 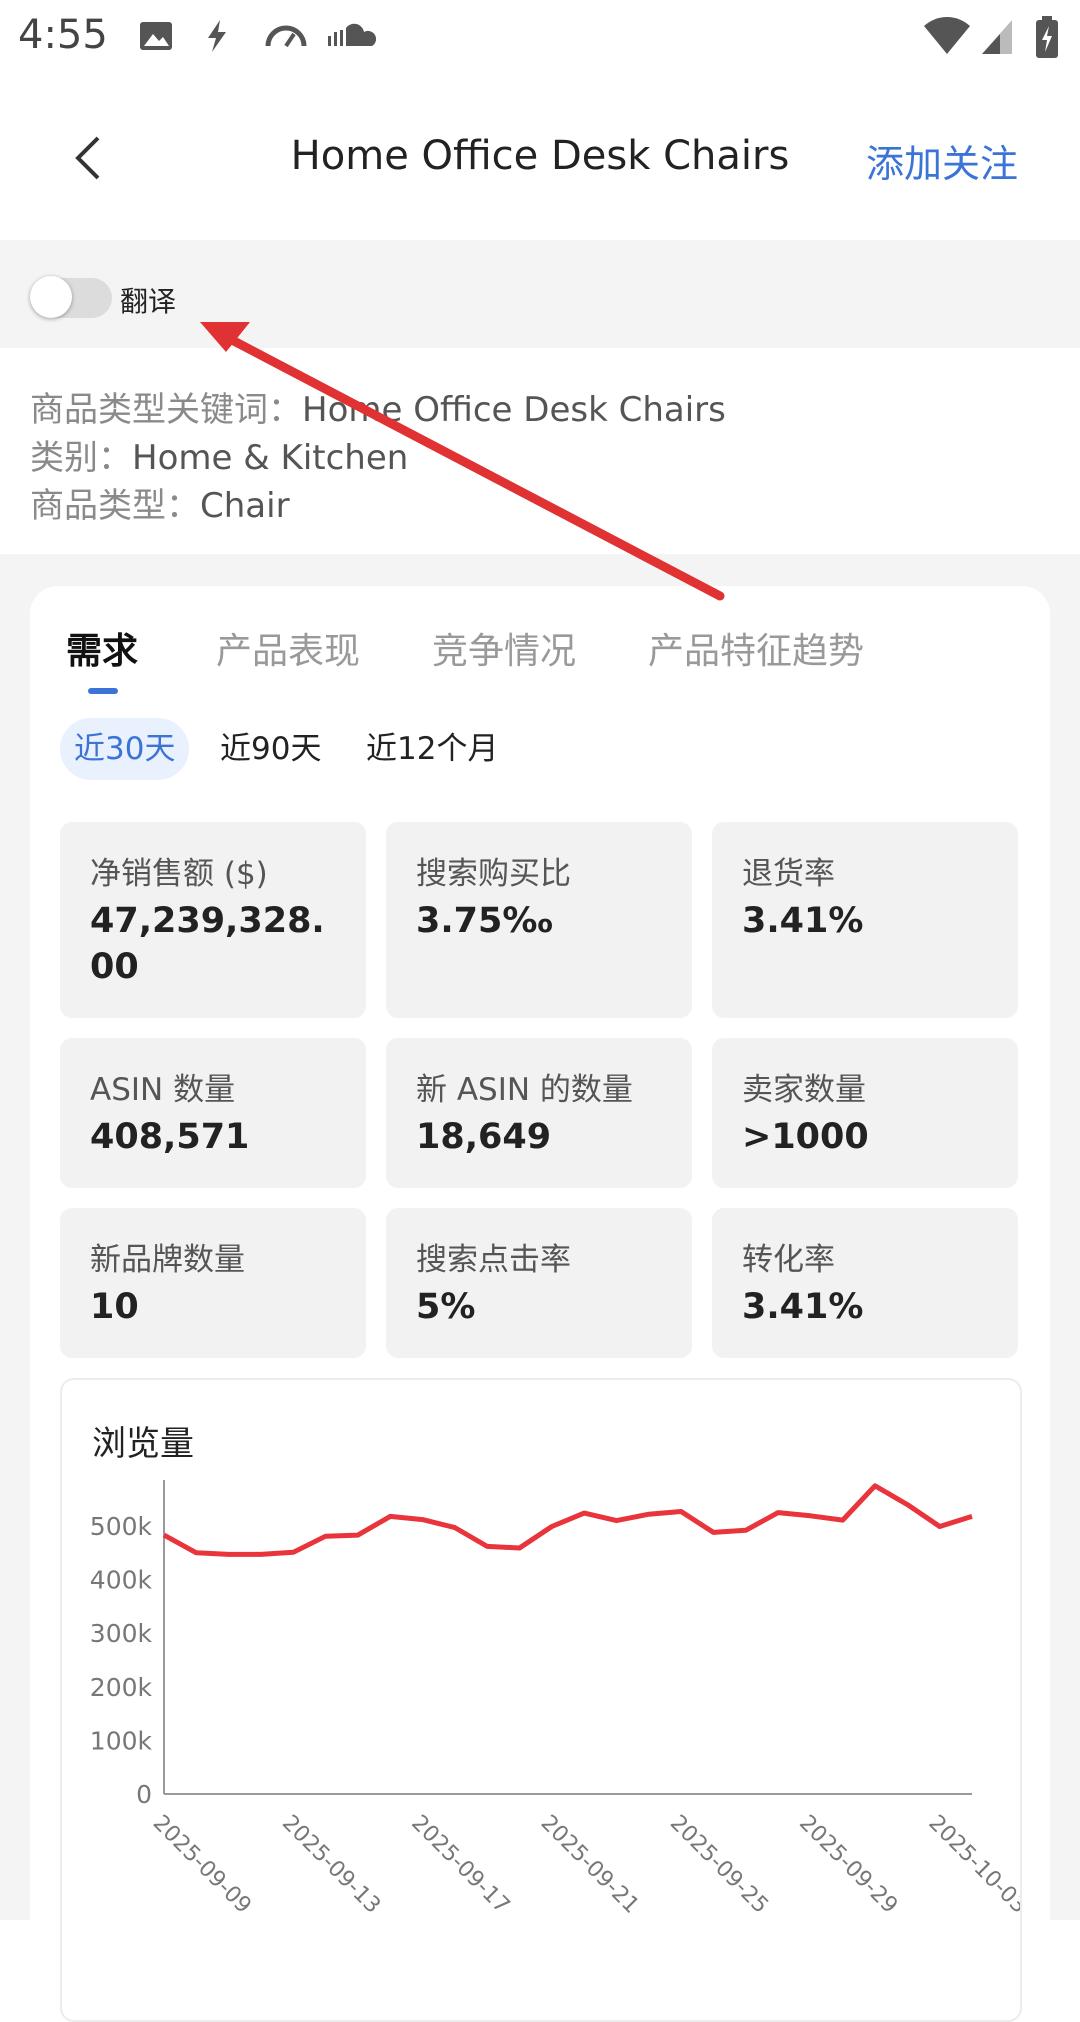 What do you see at coordinates (202, 1865) in the screenshot?
I see `x-tick-label: 2025-09-09` at bounding box center [202, 1865].